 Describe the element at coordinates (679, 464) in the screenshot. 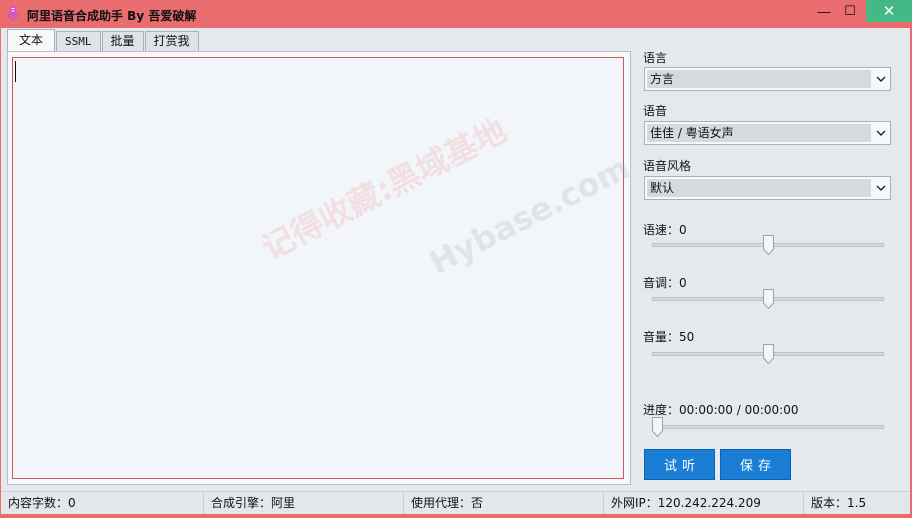

I see `listen-button: 试听` at that location.